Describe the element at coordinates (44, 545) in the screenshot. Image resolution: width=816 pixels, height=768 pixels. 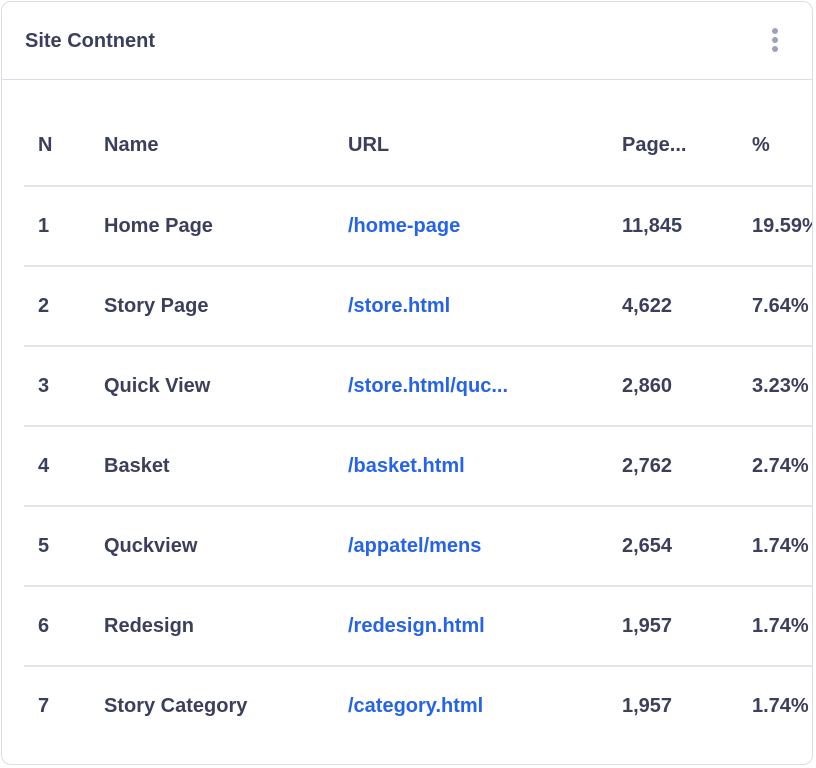
I see `row-number: 5` at that location.